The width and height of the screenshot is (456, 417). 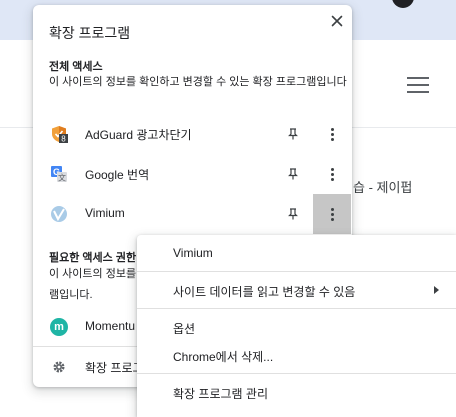 I want to click on close-button, so click(x=337, y=21).